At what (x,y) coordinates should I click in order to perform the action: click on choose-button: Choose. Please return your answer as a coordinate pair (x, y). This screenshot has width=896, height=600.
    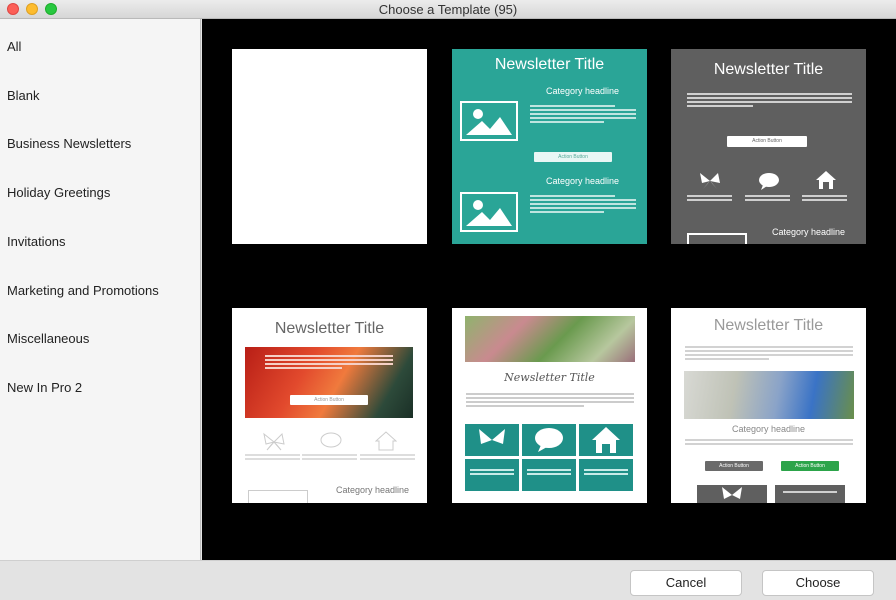
    Looking at the image, I should click on (818, 583).